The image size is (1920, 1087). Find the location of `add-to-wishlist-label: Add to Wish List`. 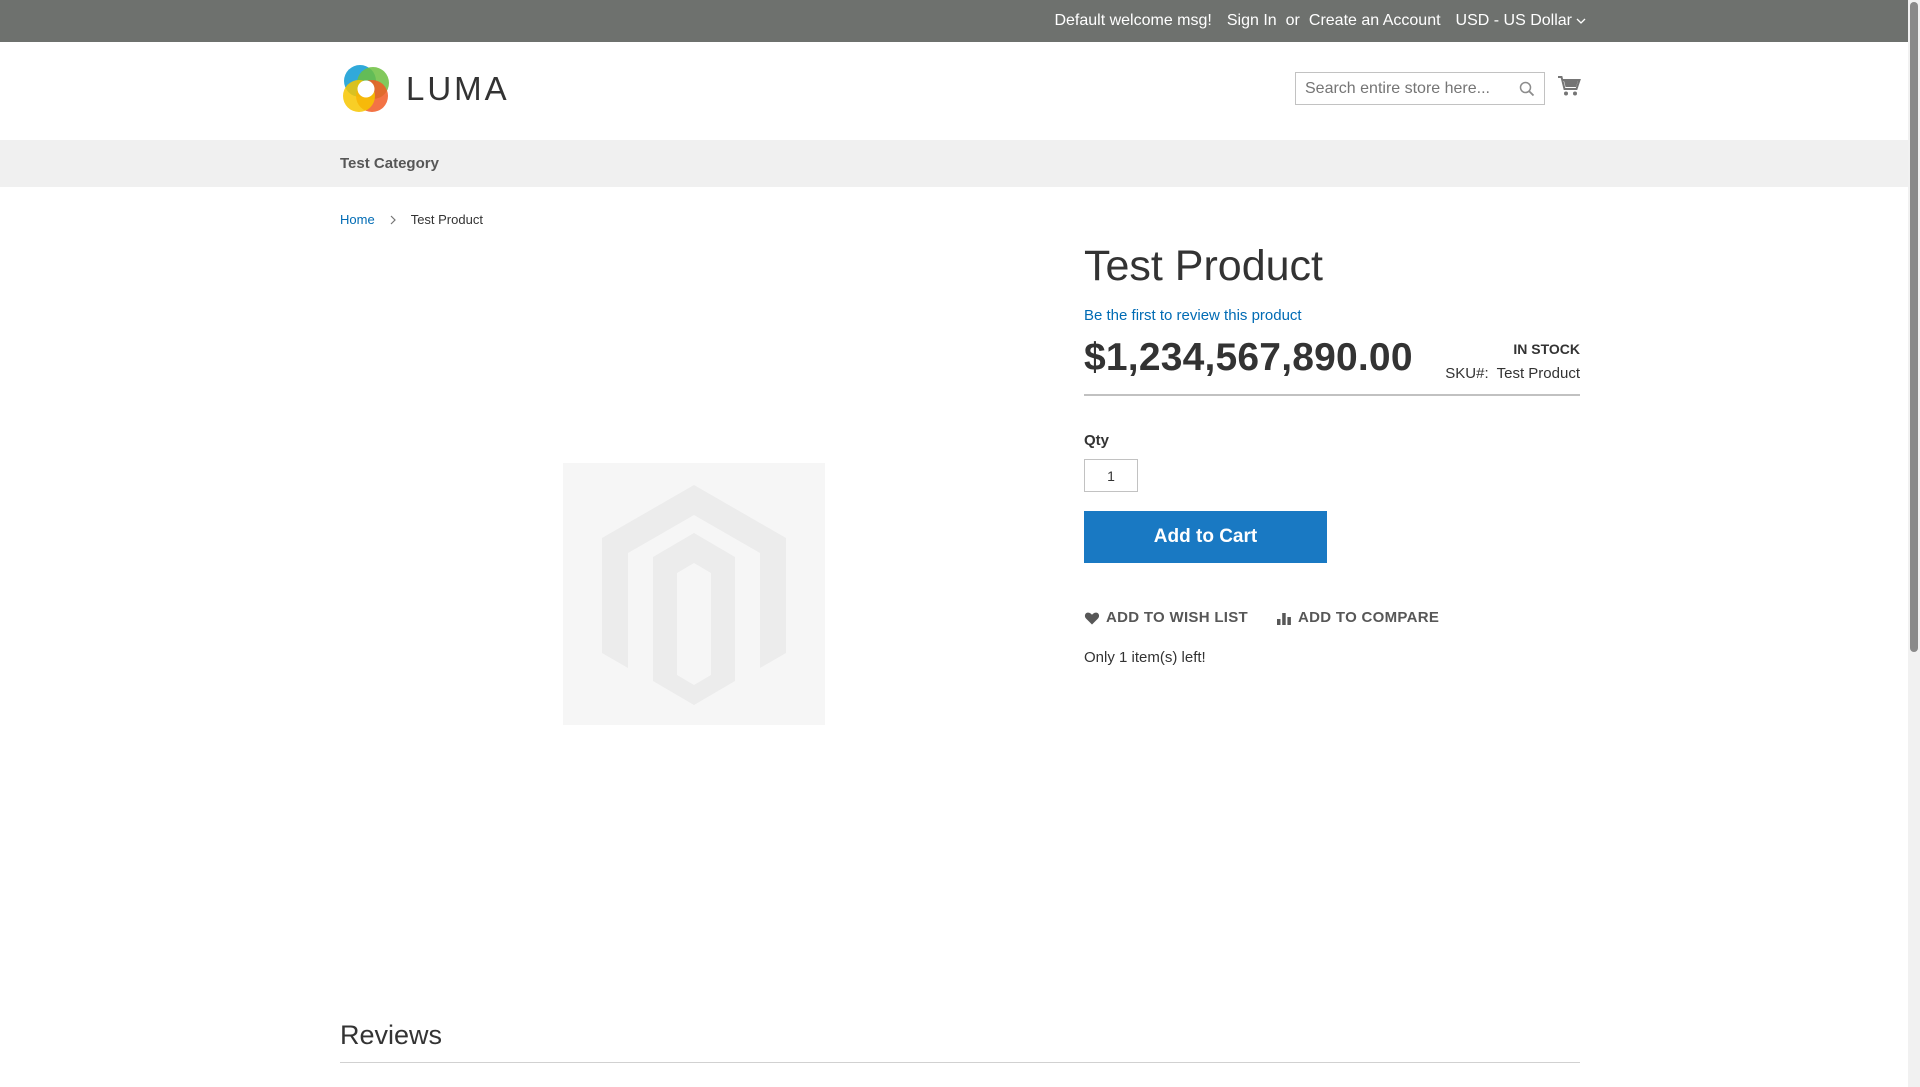

add-to-wishlist-label: Add to Wish List is located at coordinates (1177, 617).